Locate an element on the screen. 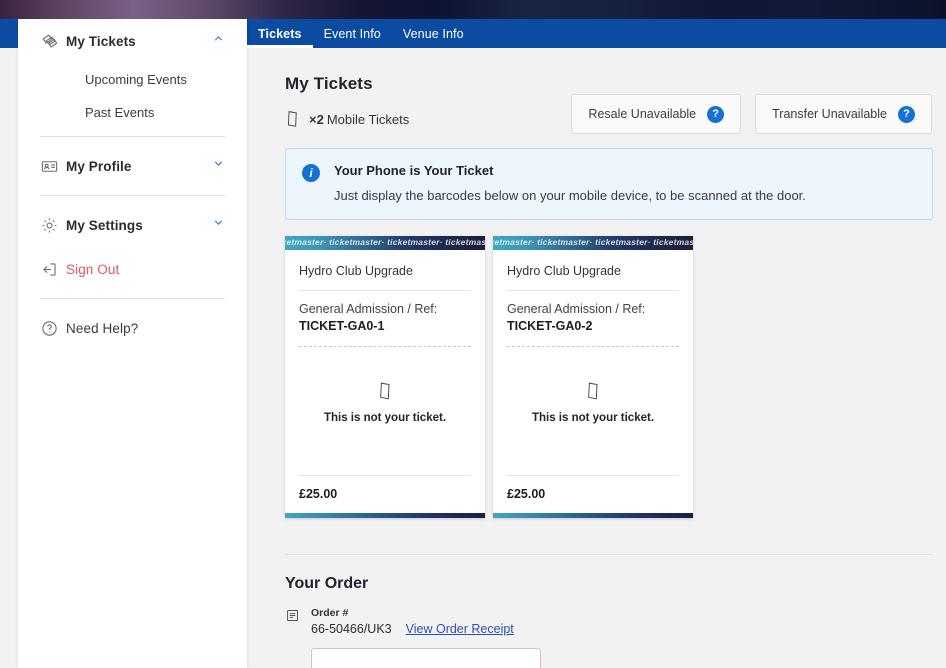 The height and width of the screenshot is (668, 946). chevron-down-icon-settings is located at coordinates (218, 225).